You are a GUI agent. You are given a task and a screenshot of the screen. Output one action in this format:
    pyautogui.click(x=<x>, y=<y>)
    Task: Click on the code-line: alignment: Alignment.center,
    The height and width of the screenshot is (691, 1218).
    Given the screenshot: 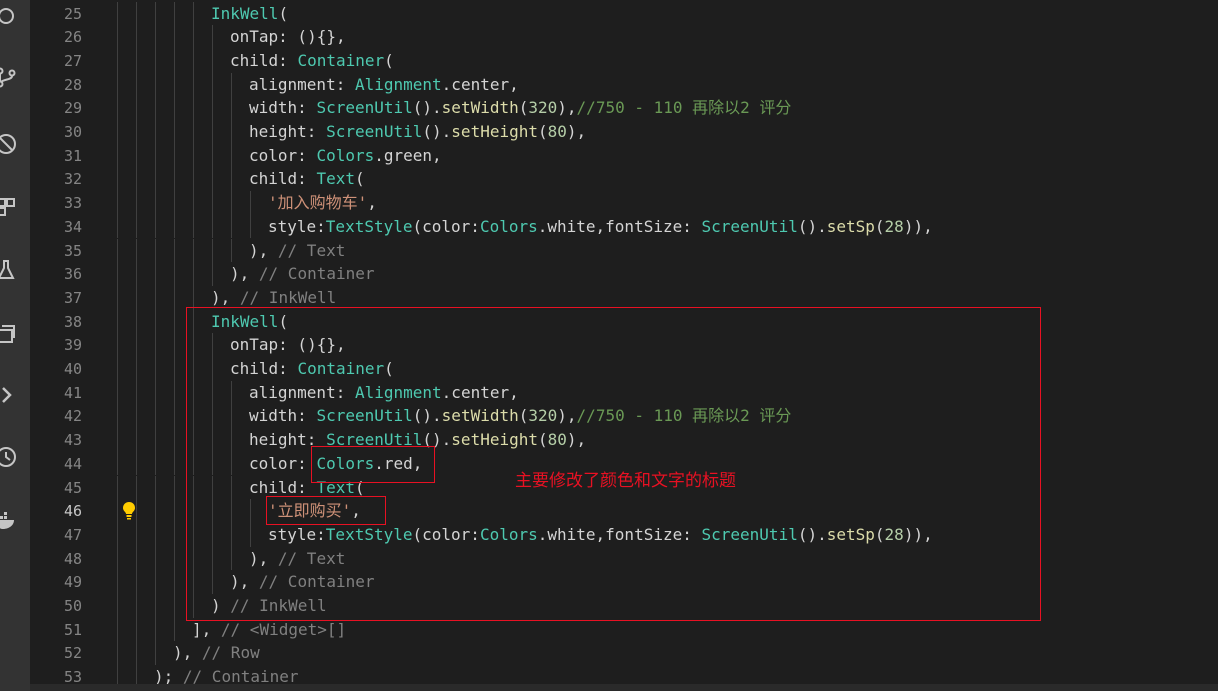 What is the action you would take?
    pyautogui.click(x=384, y=85)
    